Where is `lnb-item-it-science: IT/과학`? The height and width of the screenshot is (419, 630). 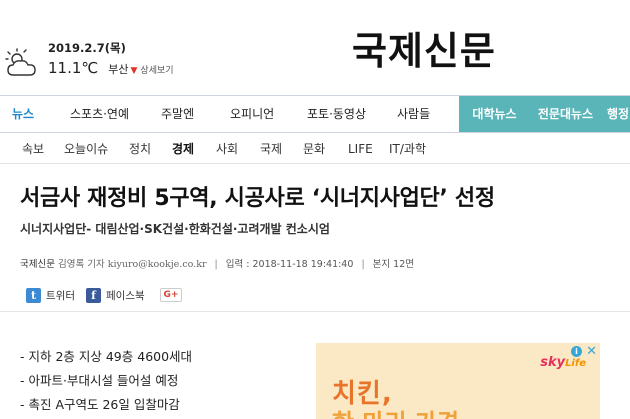 lnb-item-it-science: IT/과학 is located at coordinates (407, 149).